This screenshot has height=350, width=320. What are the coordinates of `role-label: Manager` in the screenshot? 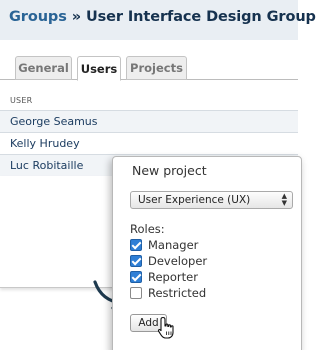 It's located at (173, 244).